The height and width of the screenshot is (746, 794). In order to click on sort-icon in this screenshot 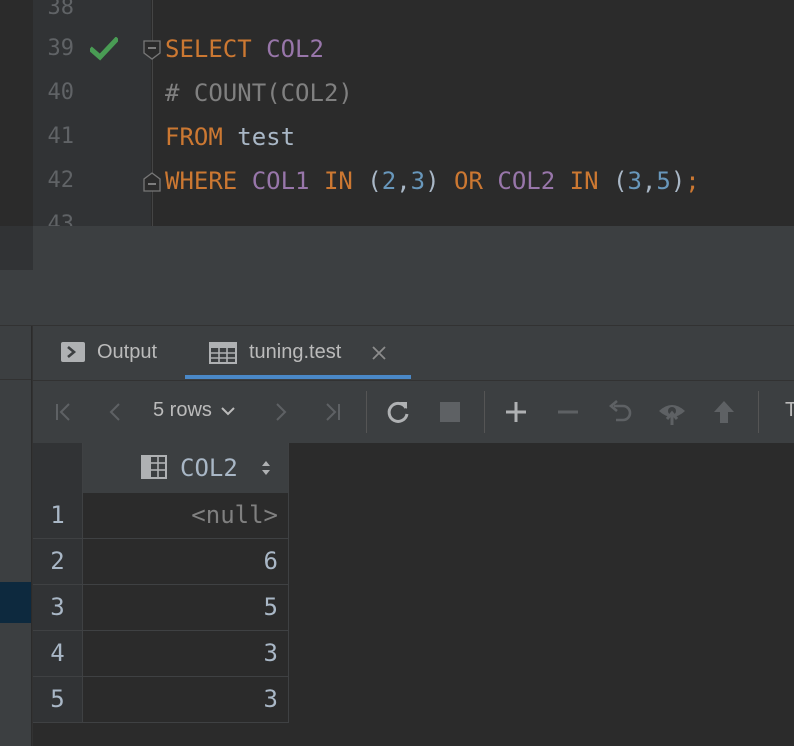, I will do `click(266, 468)`.